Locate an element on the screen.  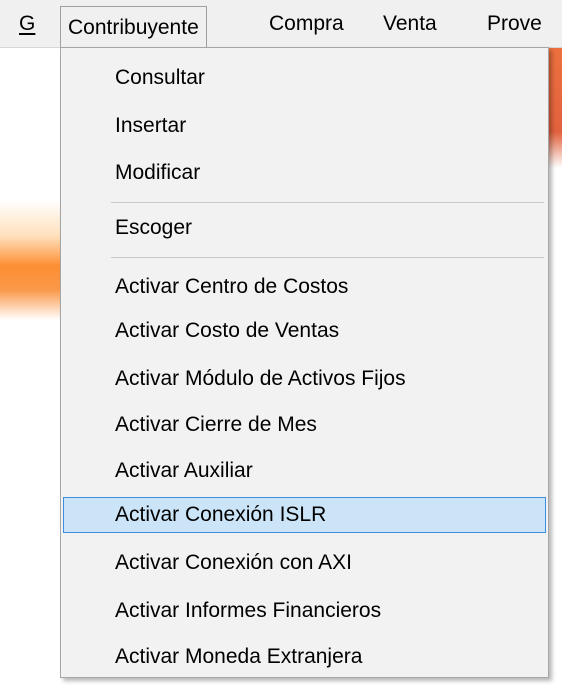
menu-item-activar-auxiliar: Activar Auxiliar is located at coordinates (304, 471).